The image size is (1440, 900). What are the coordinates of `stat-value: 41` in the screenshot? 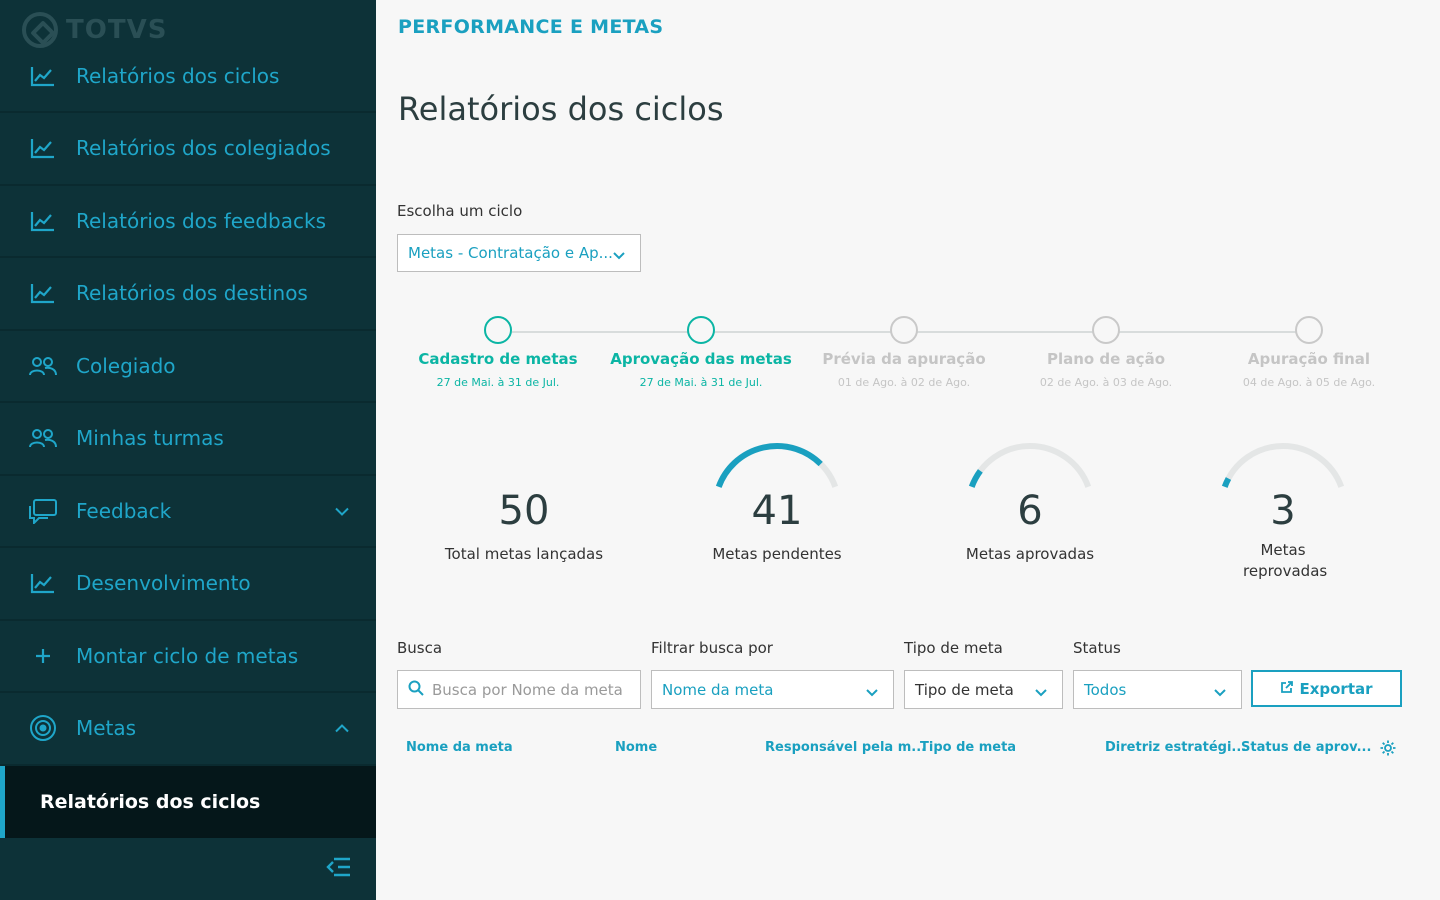 It's located at (777, 511).